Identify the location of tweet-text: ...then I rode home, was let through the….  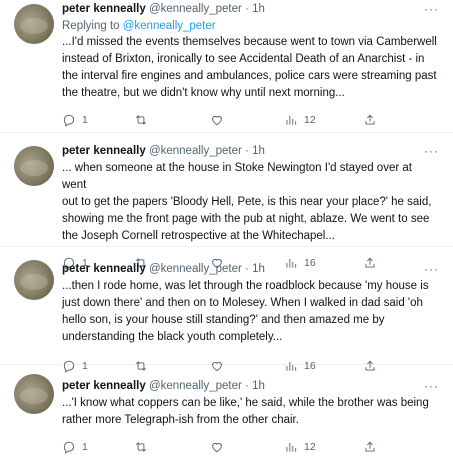
(245, 311).